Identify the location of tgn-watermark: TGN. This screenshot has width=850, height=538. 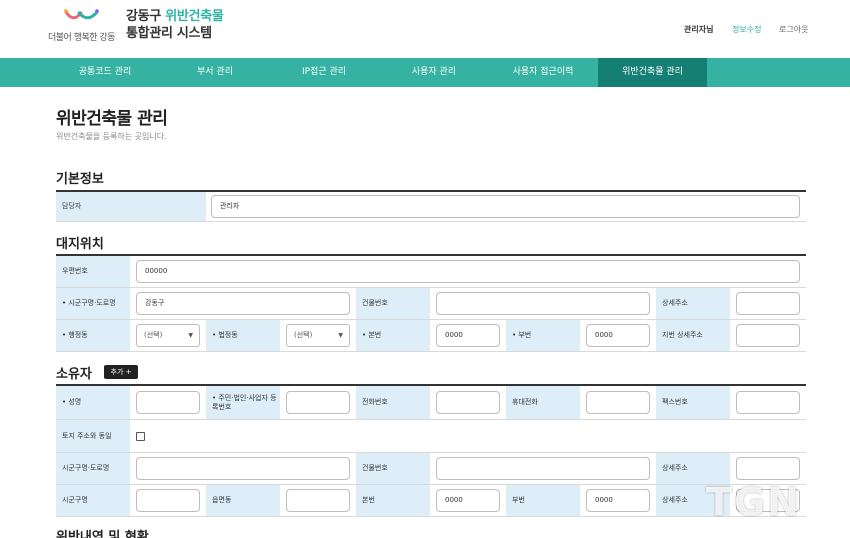
(753, 502).